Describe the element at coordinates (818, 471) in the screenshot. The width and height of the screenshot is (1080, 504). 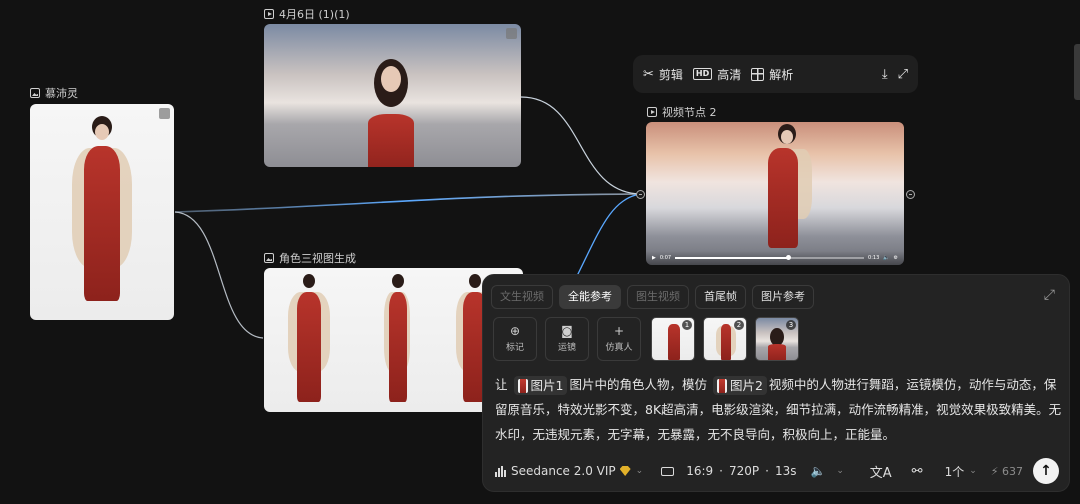
I see `audio-icon: 🔈` at that location.